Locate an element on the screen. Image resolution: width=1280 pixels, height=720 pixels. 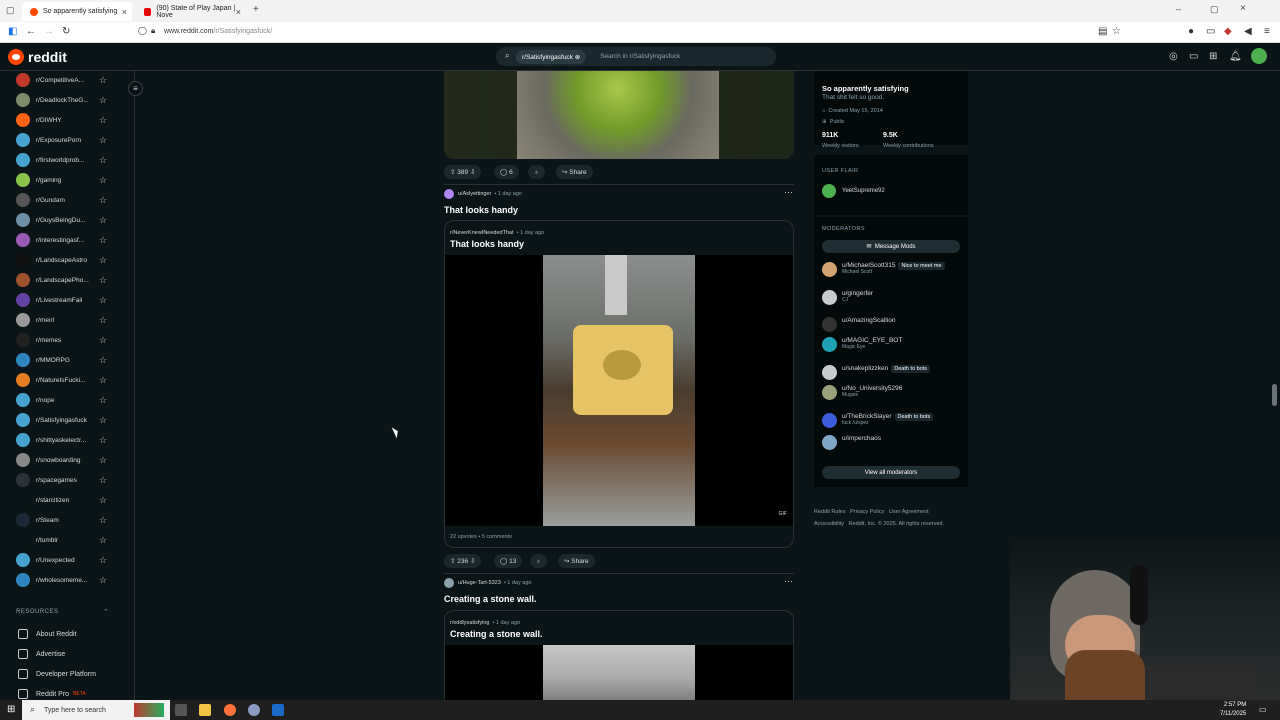
message-mods-button: ✉ Message Mods is located at coordinates (891, 246).